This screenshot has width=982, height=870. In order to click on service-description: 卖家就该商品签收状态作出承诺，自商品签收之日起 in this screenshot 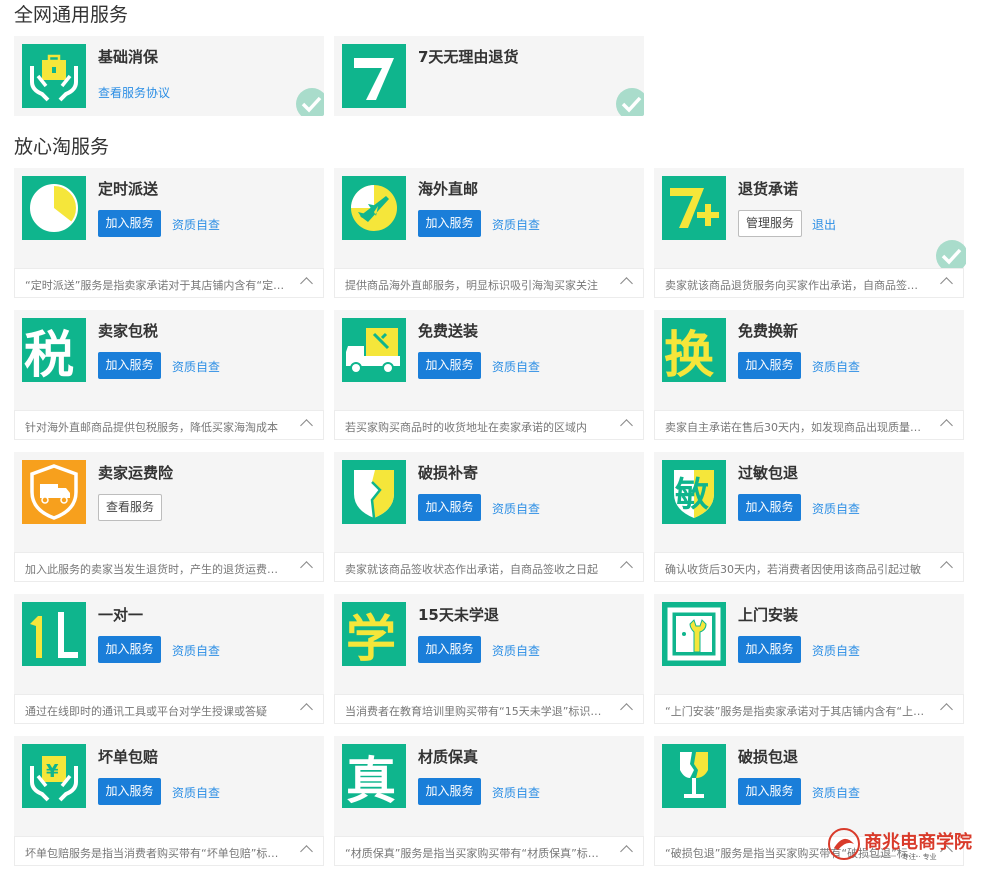, I will do `click(489, 567)`.